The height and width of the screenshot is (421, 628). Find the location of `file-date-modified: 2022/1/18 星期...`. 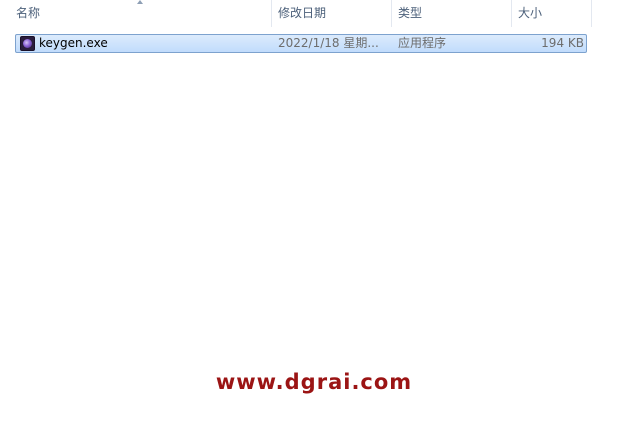

file-date-modified: 2022/1/18 星期... is located at coordinates (328, 43).